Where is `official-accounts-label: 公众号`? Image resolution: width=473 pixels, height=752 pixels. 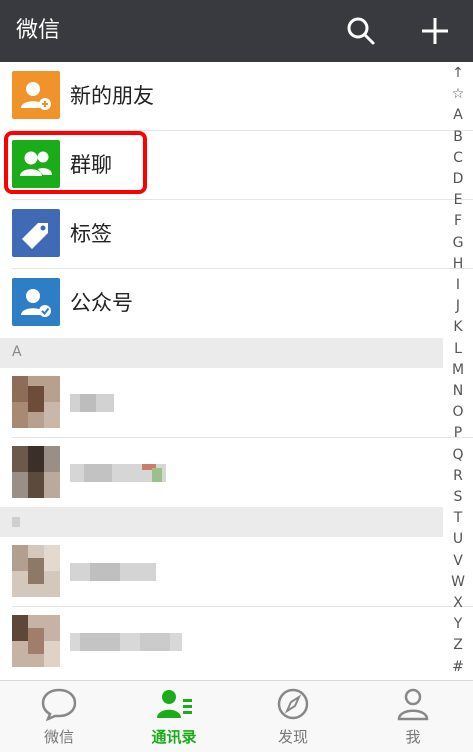 official-accounts-label: 公众号 is located at coordinates (101, 303).